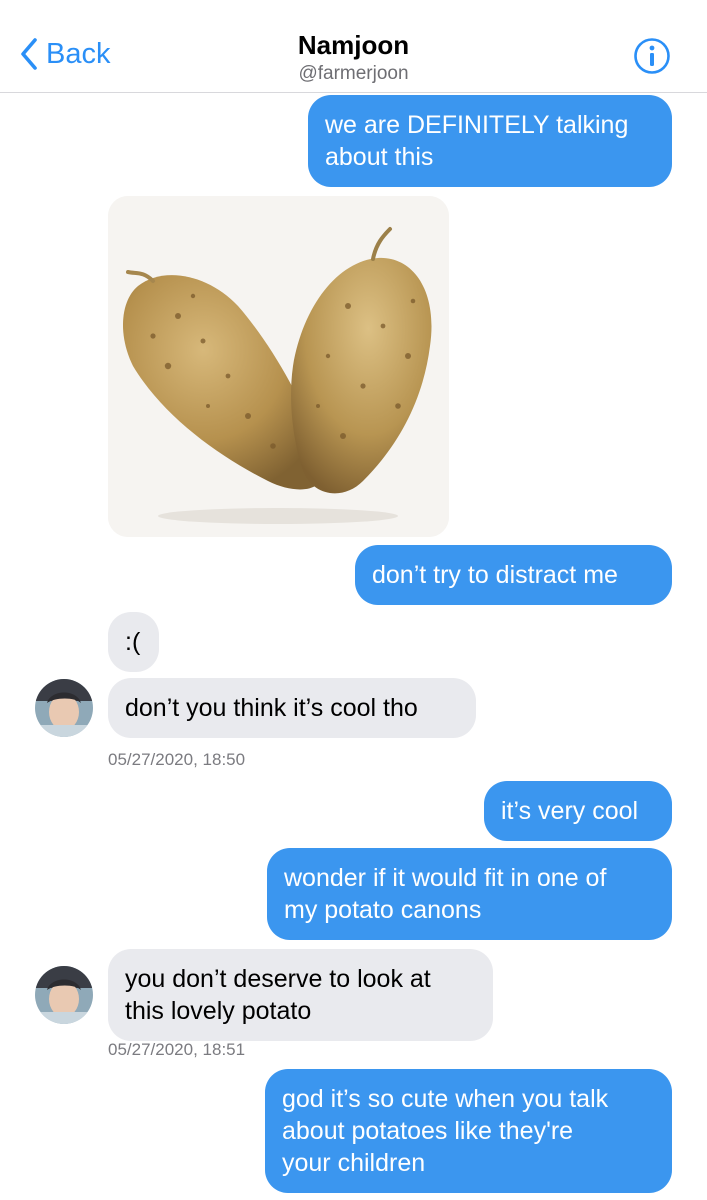 This screenshot has width=707, height=1200. Describe the element at coordinates (177, 1049) in the screenshot. I see `message-timestamp: 05/27/2020, 18:51` at that location.